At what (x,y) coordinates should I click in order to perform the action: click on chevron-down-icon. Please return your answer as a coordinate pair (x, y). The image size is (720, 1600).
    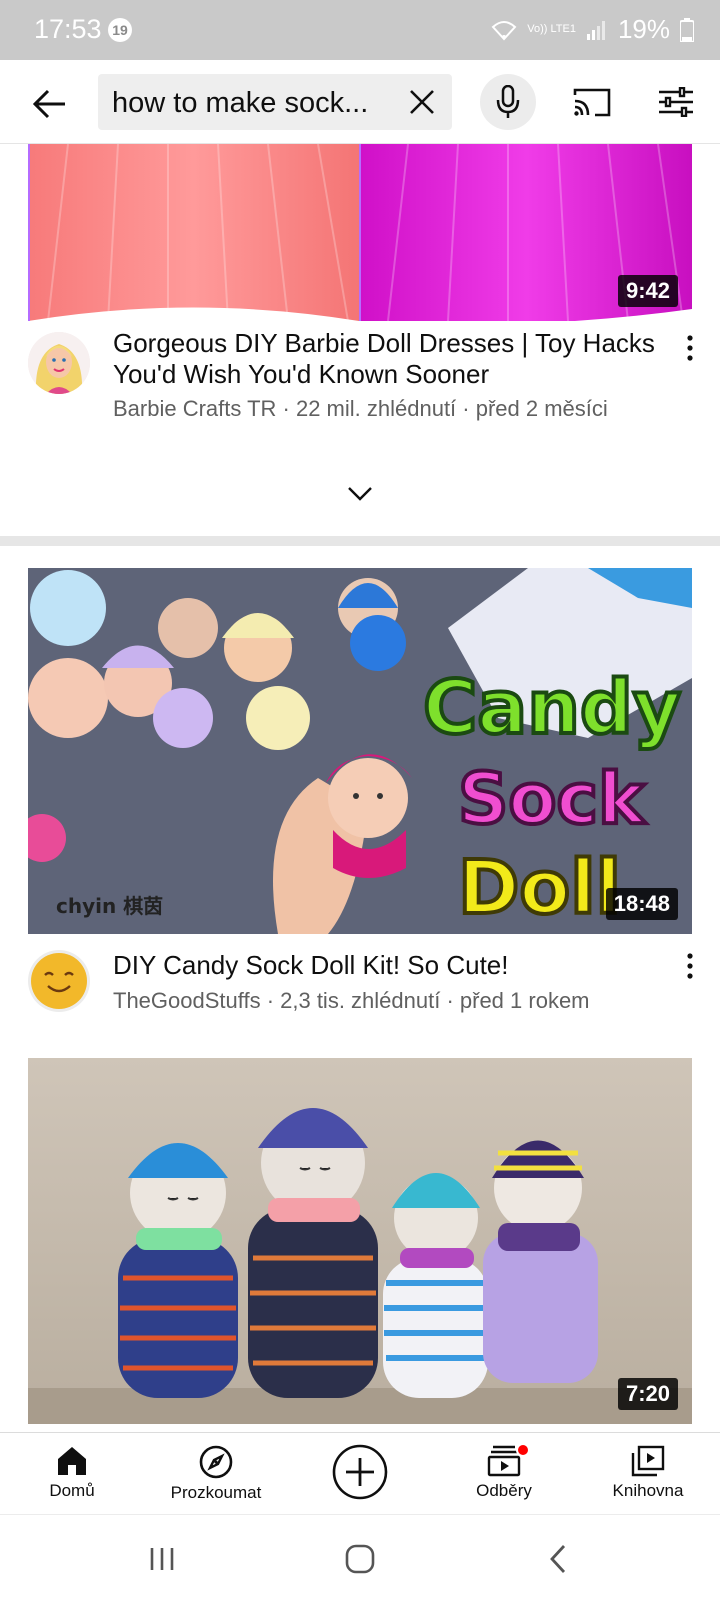
    Looking at the image, I should click on (360, 494).